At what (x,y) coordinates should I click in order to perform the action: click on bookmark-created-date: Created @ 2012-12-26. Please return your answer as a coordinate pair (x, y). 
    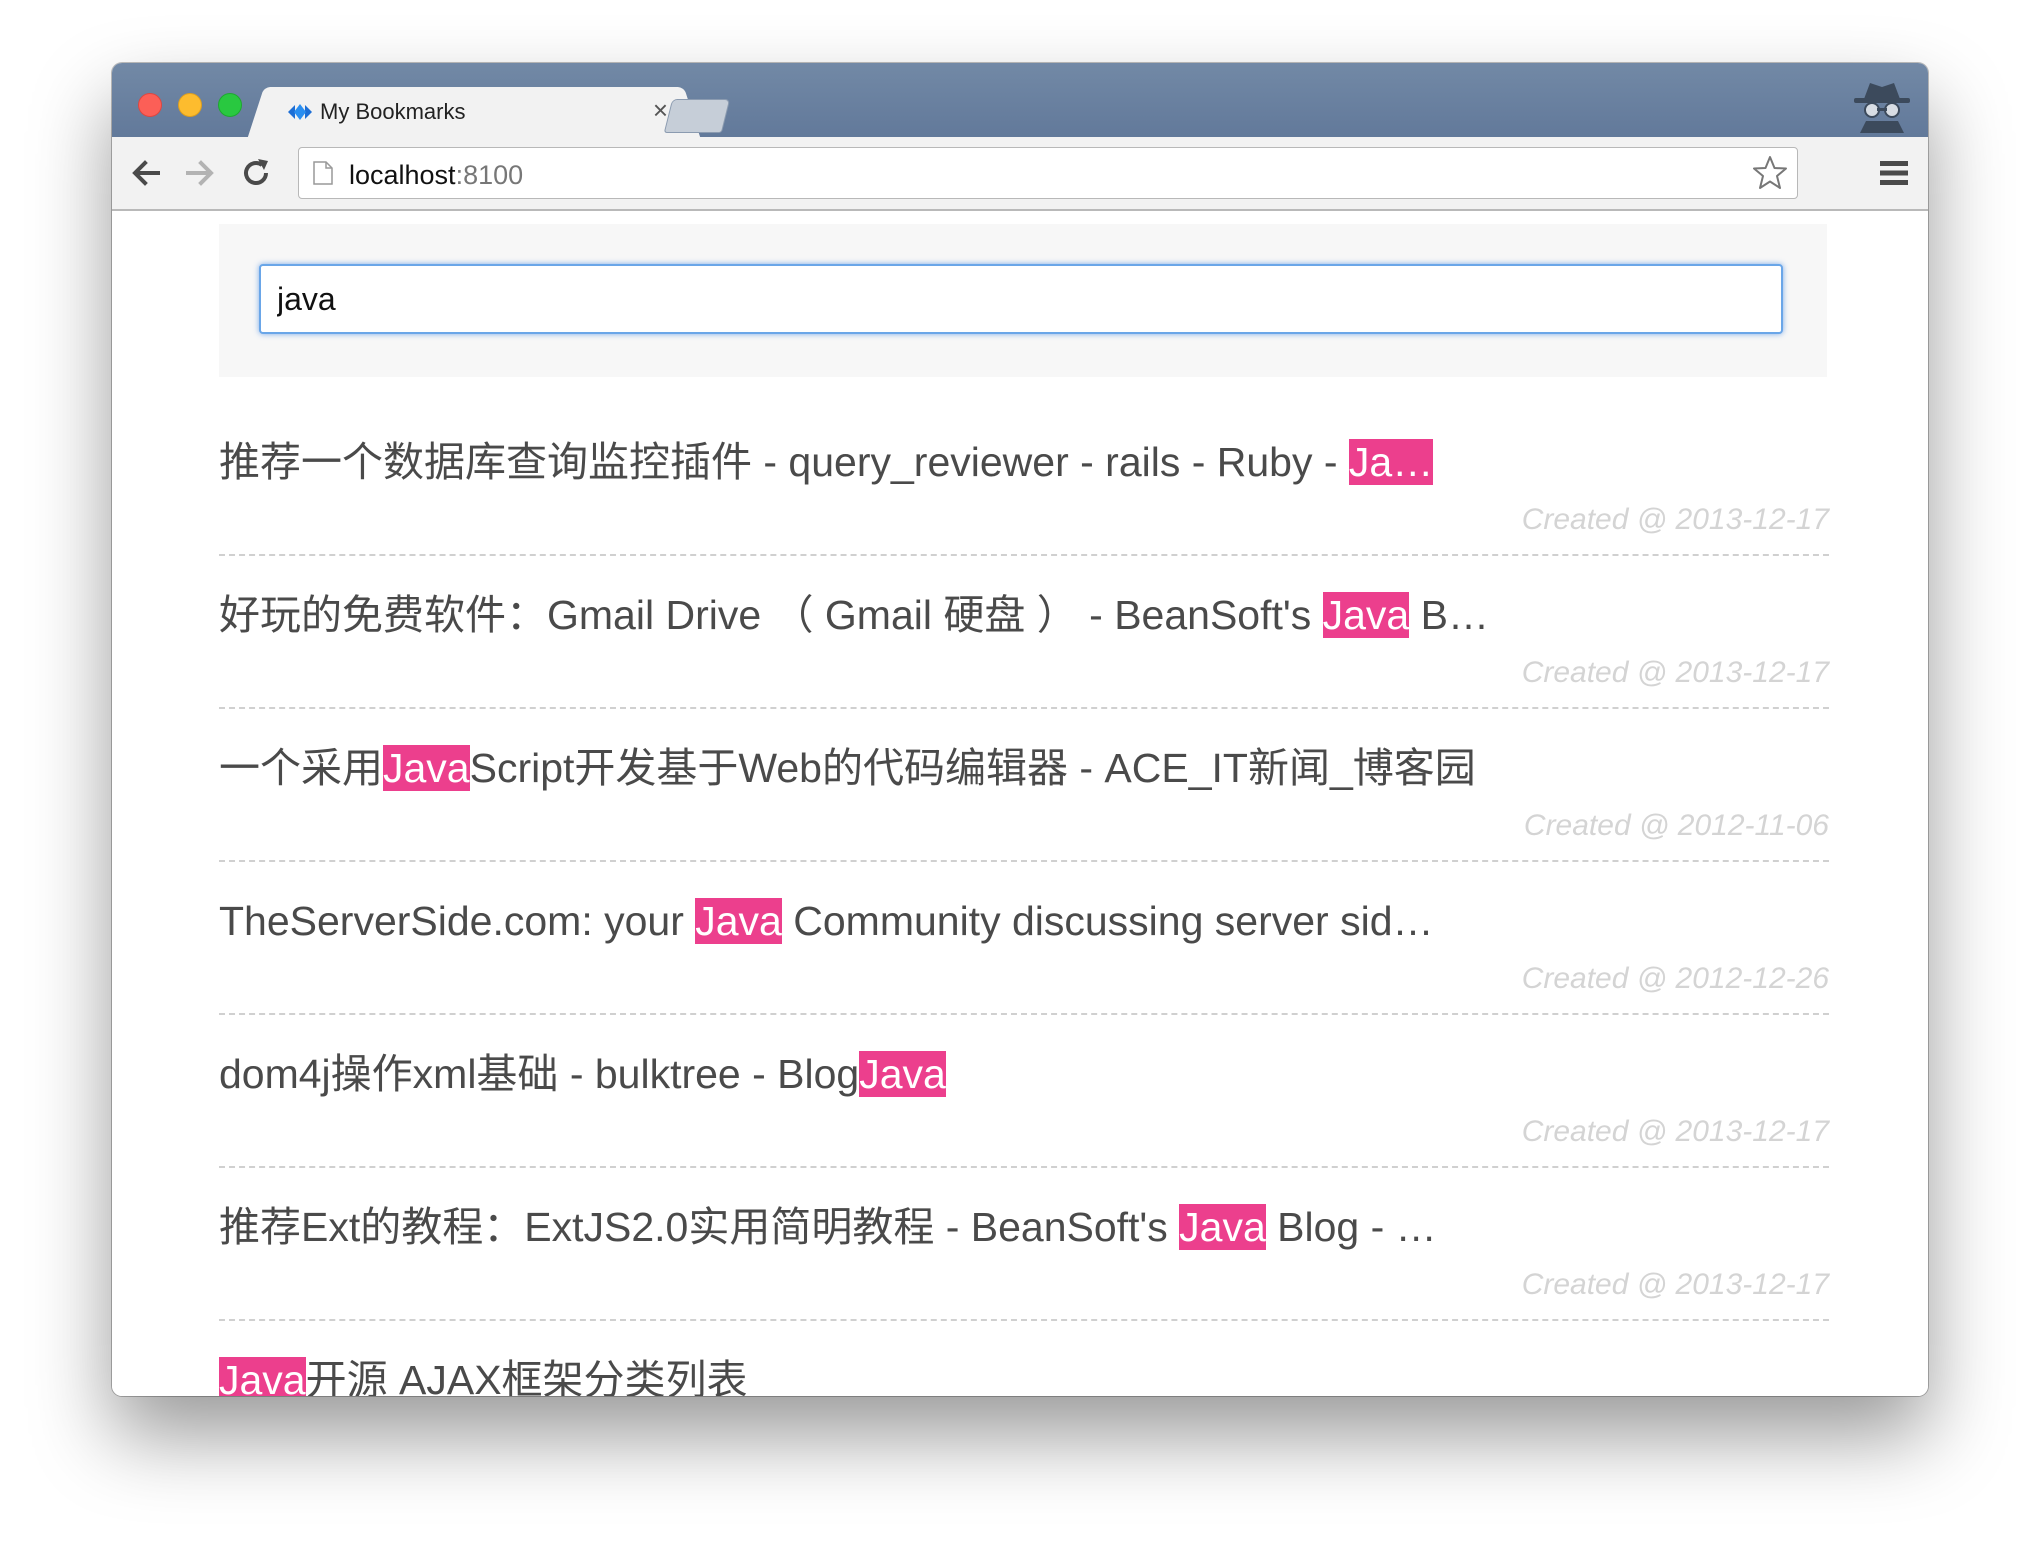
    Looking at the image, I should click on (1675, 978).